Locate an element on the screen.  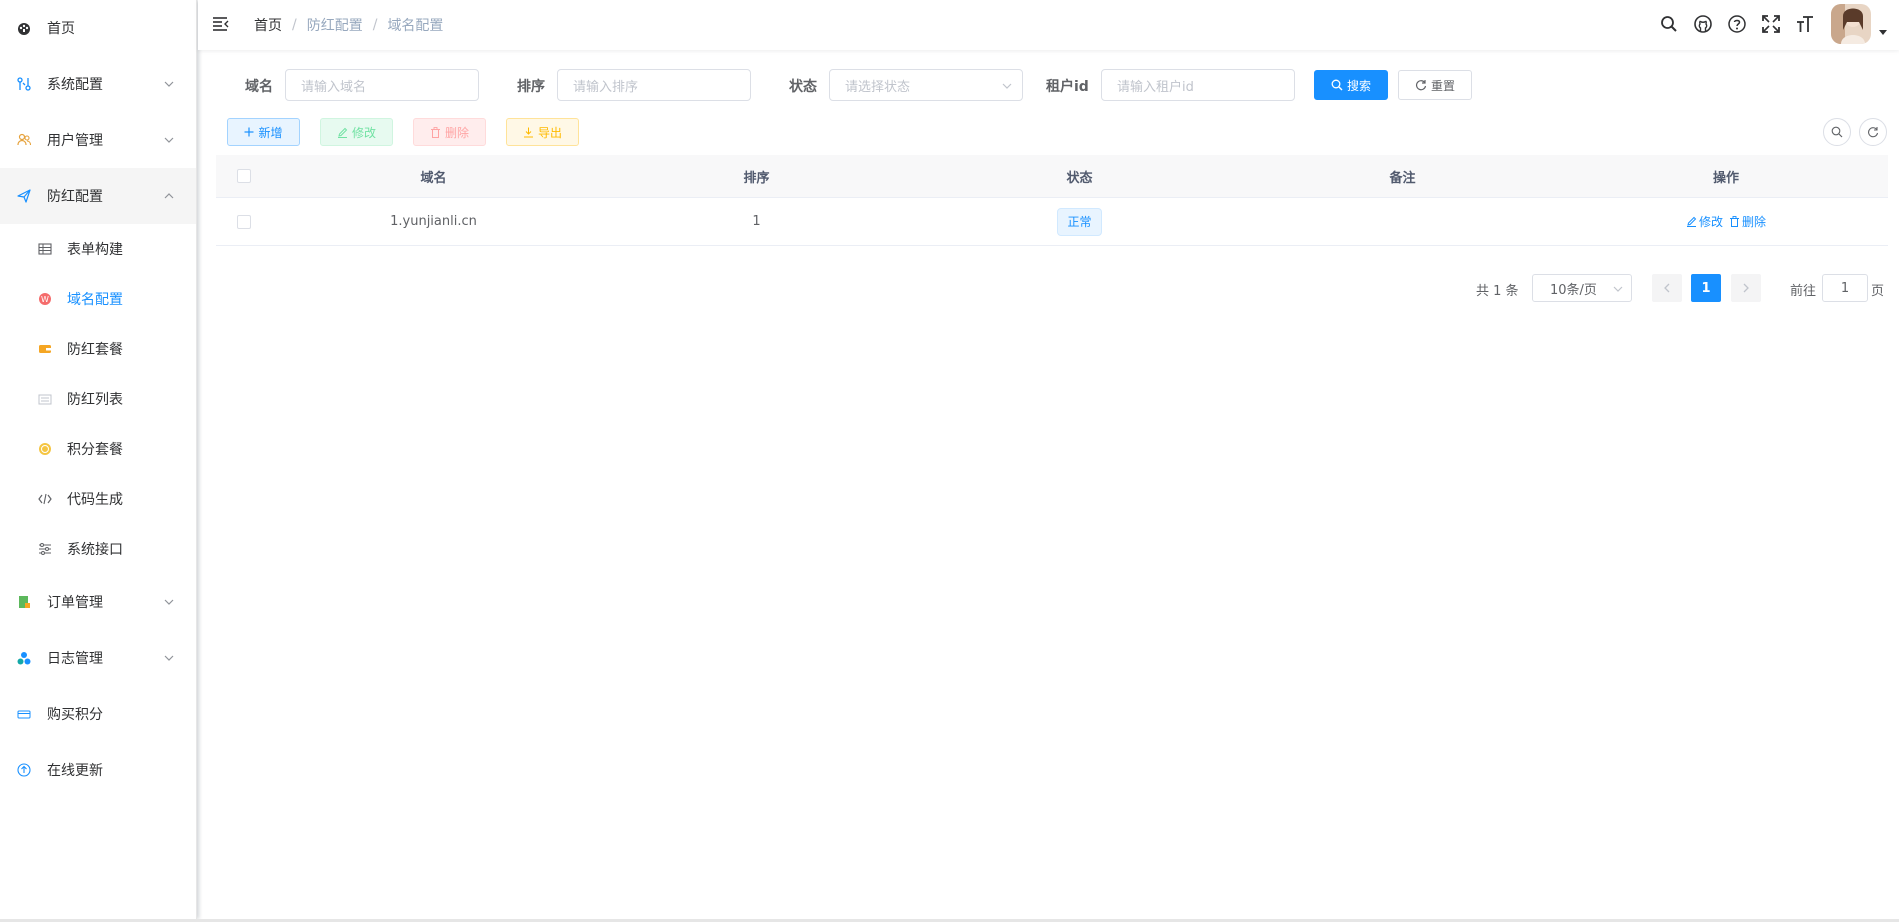
sidebar-item-system-config: 系统配置 is located at coordinates (98, 84).